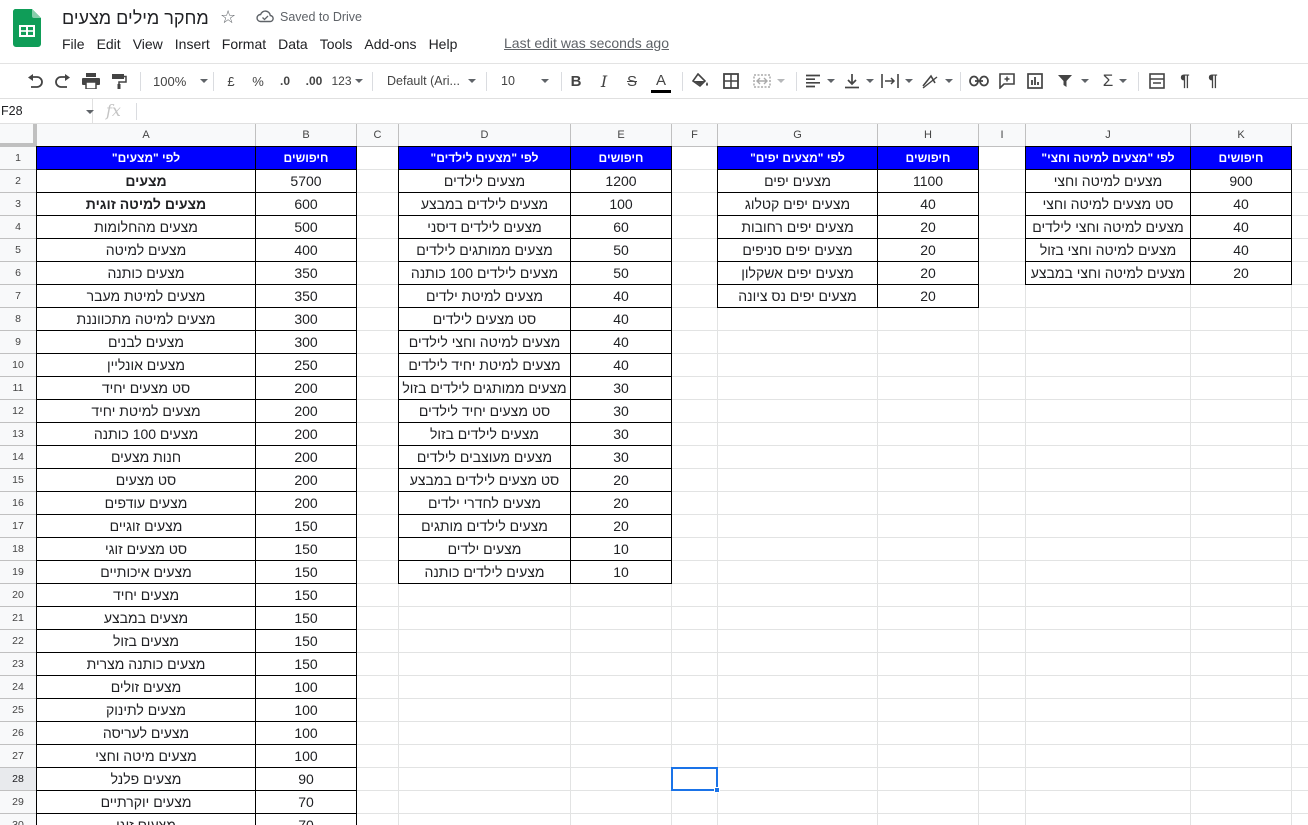  Describe the element at coordinates (621, 250) in the screenshot. I see `cell-e5: 50` at that location.